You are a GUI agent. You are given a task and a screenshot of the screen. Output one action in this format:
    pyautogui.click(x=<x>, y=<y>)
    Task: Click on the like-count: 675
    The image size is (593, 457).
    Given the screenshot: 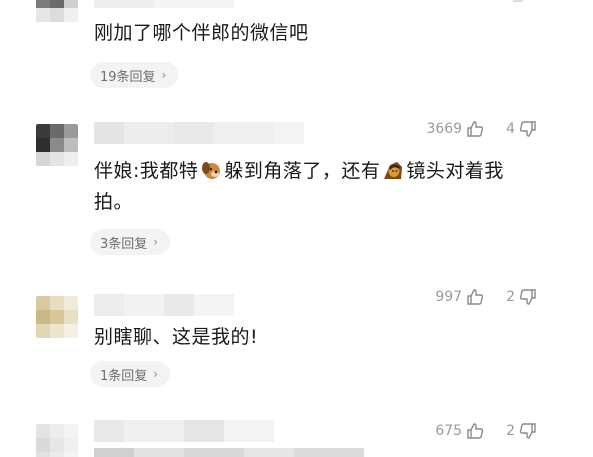 What is the action you would take?
    pyautogui.click(x=449, y=431)
    